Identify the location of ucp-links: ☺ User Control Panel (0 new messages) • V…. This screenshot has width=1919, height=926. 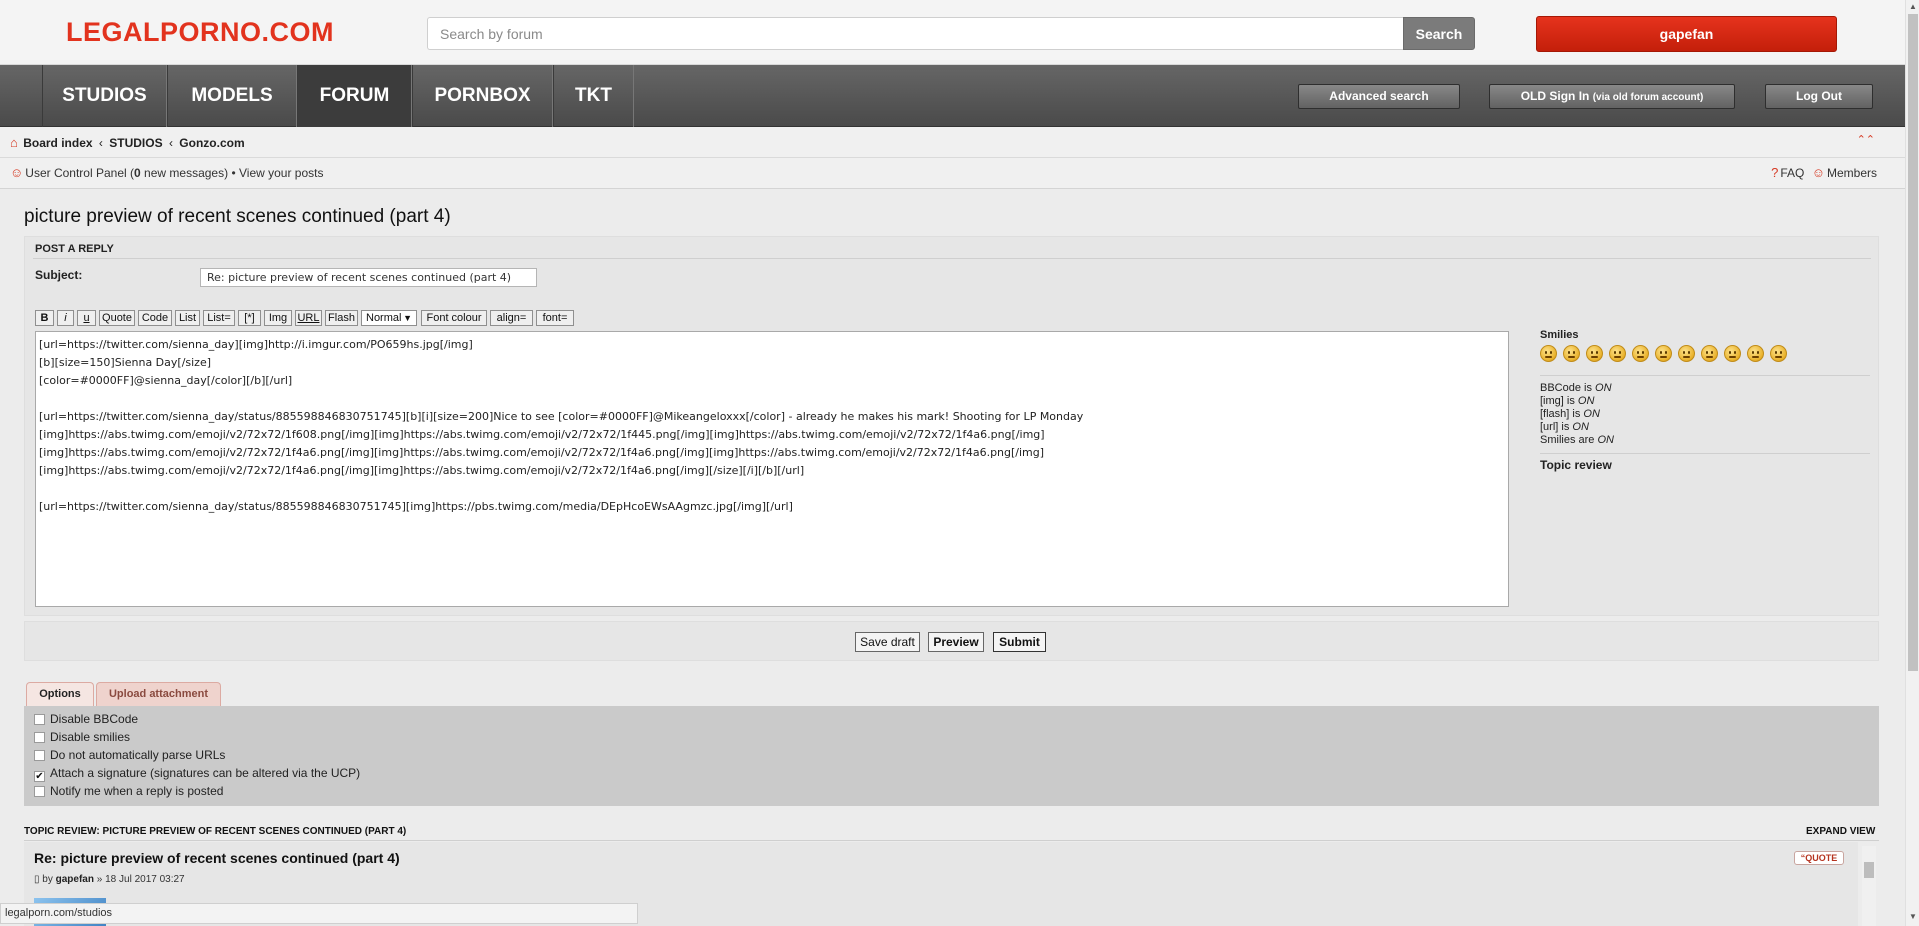
(167, 172).